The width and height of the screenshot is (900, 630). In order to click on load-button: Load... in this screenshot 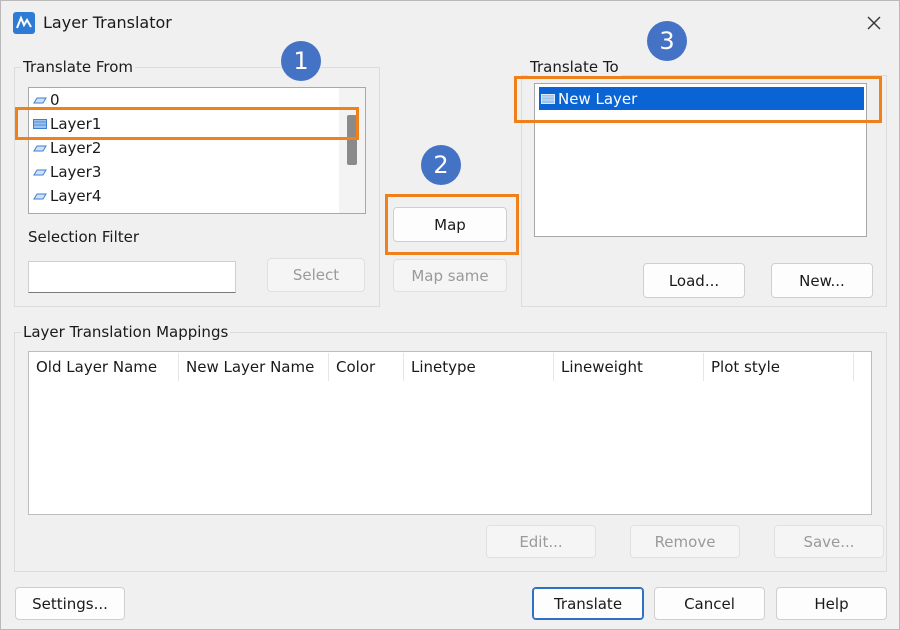, I will do `click(694, 280)`.